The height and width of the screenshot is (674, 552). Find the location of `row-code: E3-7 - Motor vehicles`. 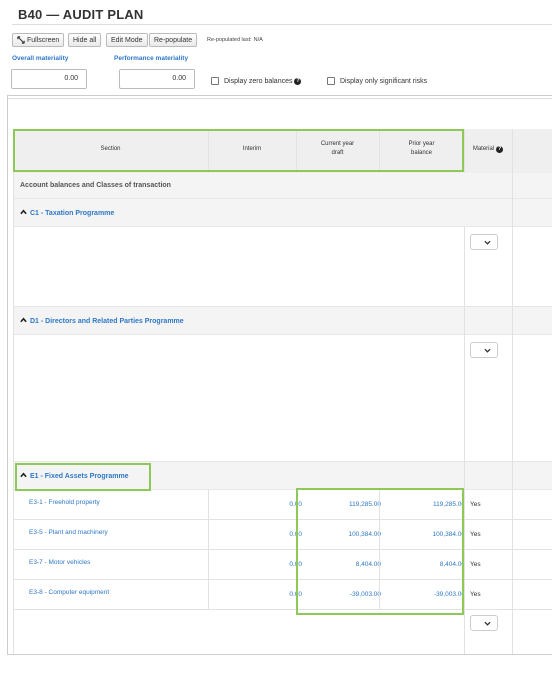

row-code: E3-7 - Motor vehicles is located at coordinates (59, 562).